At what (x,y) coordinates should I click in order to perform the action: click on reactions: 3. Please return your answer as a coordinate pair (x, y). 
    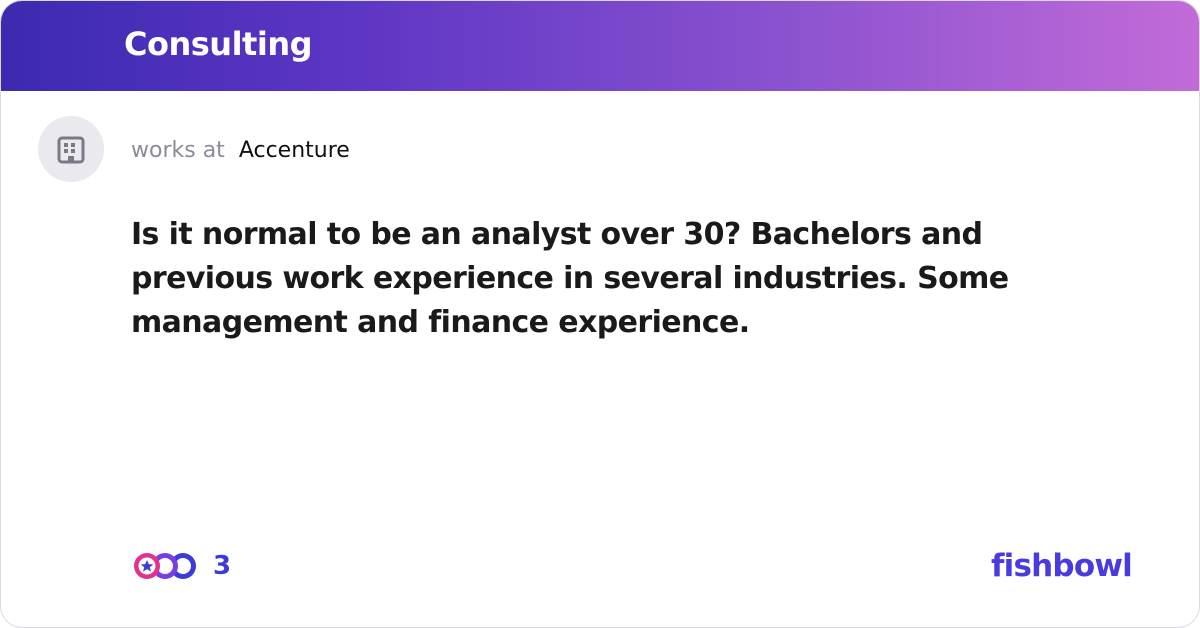
    Looking at the image, I should click on (181, 566).